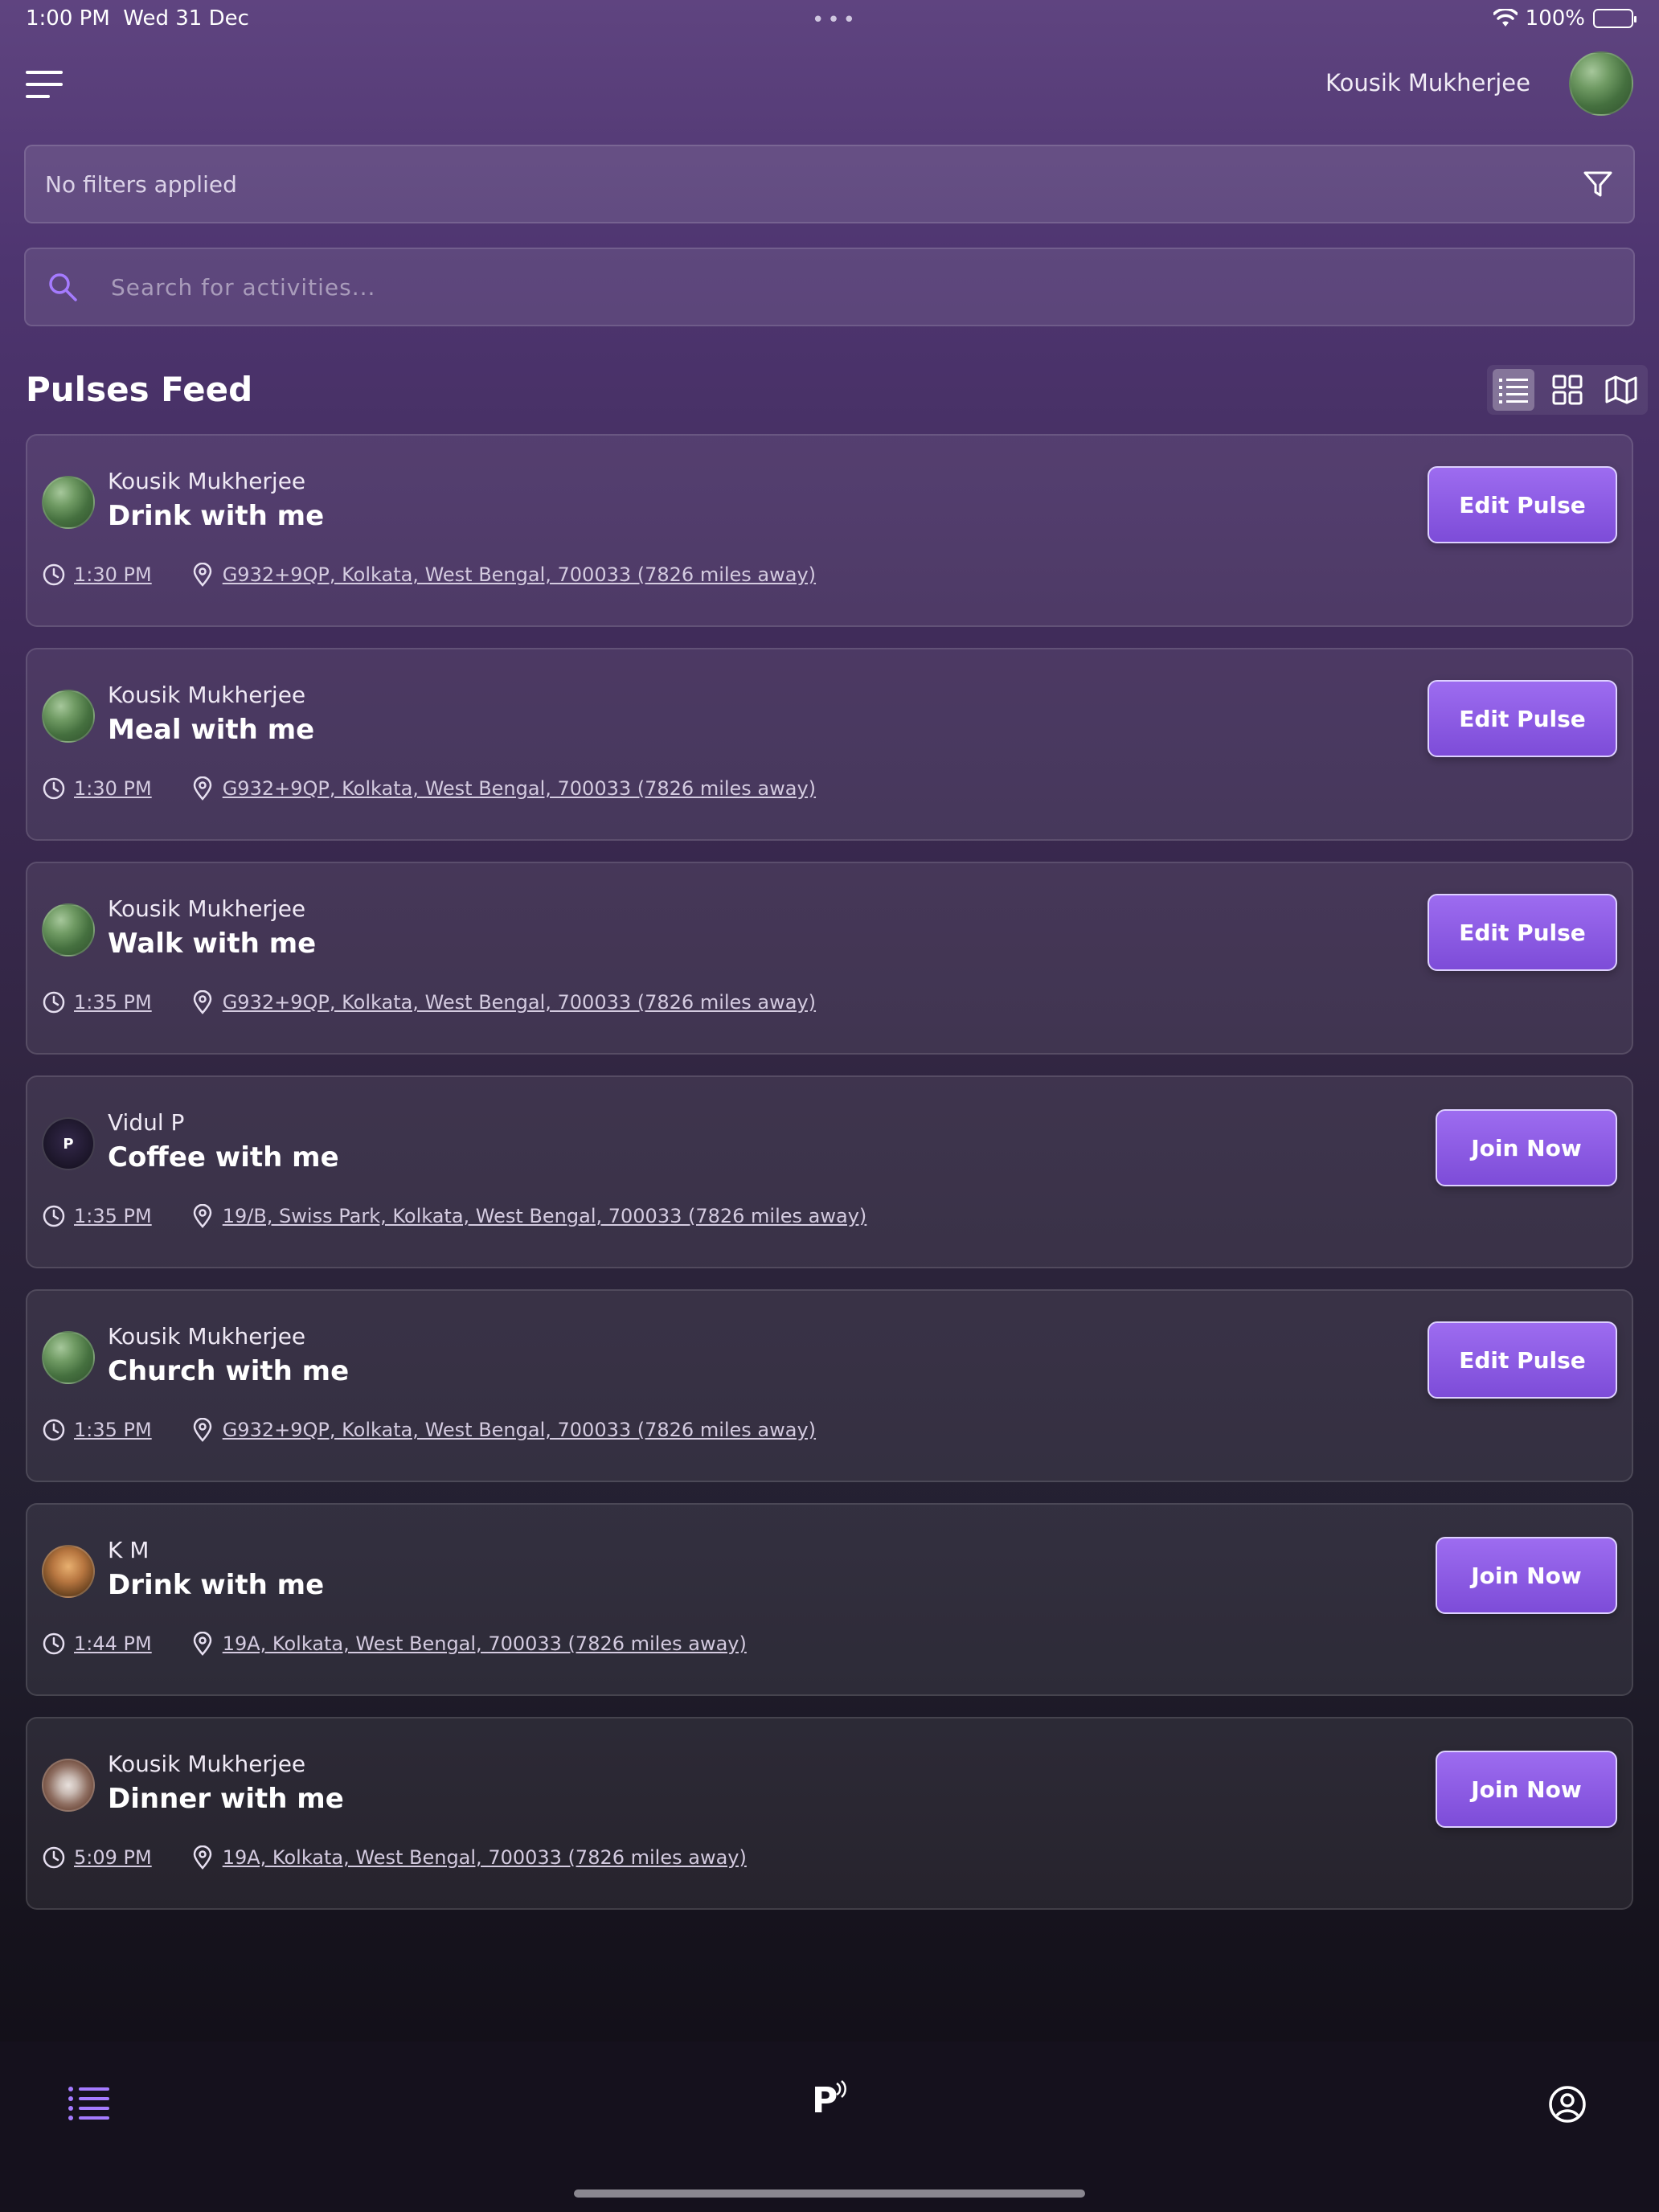  Describe the element at coordinates (89, 2102) in the screenshot. I see `feed-list-nav-icon` at that location.